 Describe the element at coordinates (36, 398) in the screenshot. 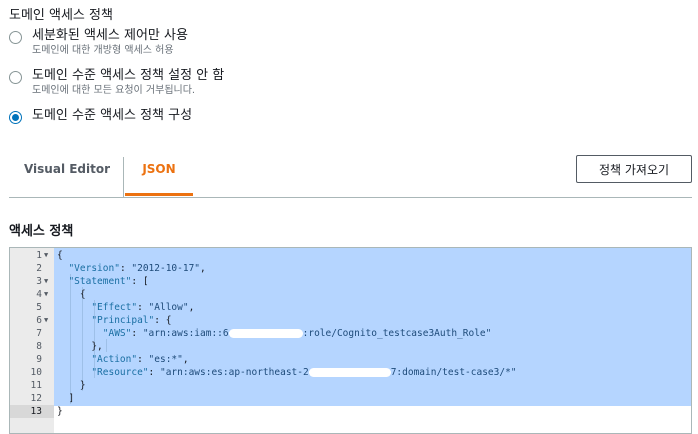

I see `line-number: 12` at that location.